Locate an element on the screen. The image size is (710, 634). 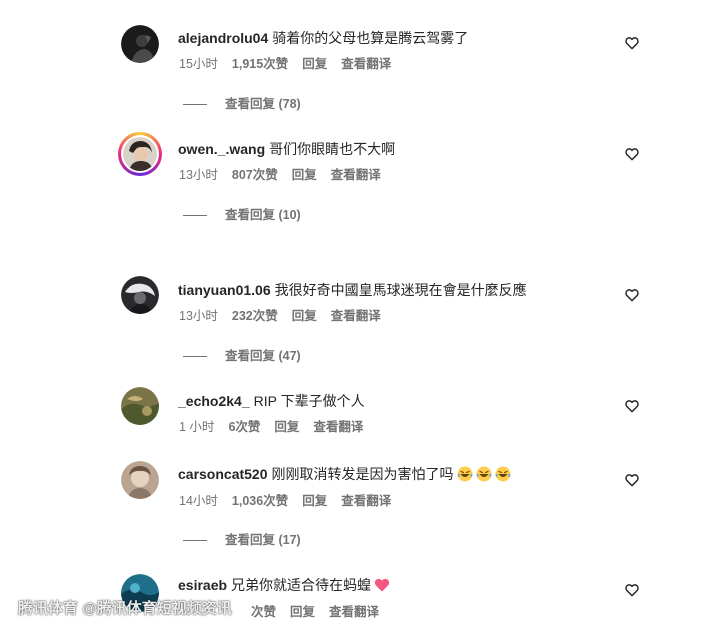
username-link: tianyuan01.06 is located at coordinates (224, 290).